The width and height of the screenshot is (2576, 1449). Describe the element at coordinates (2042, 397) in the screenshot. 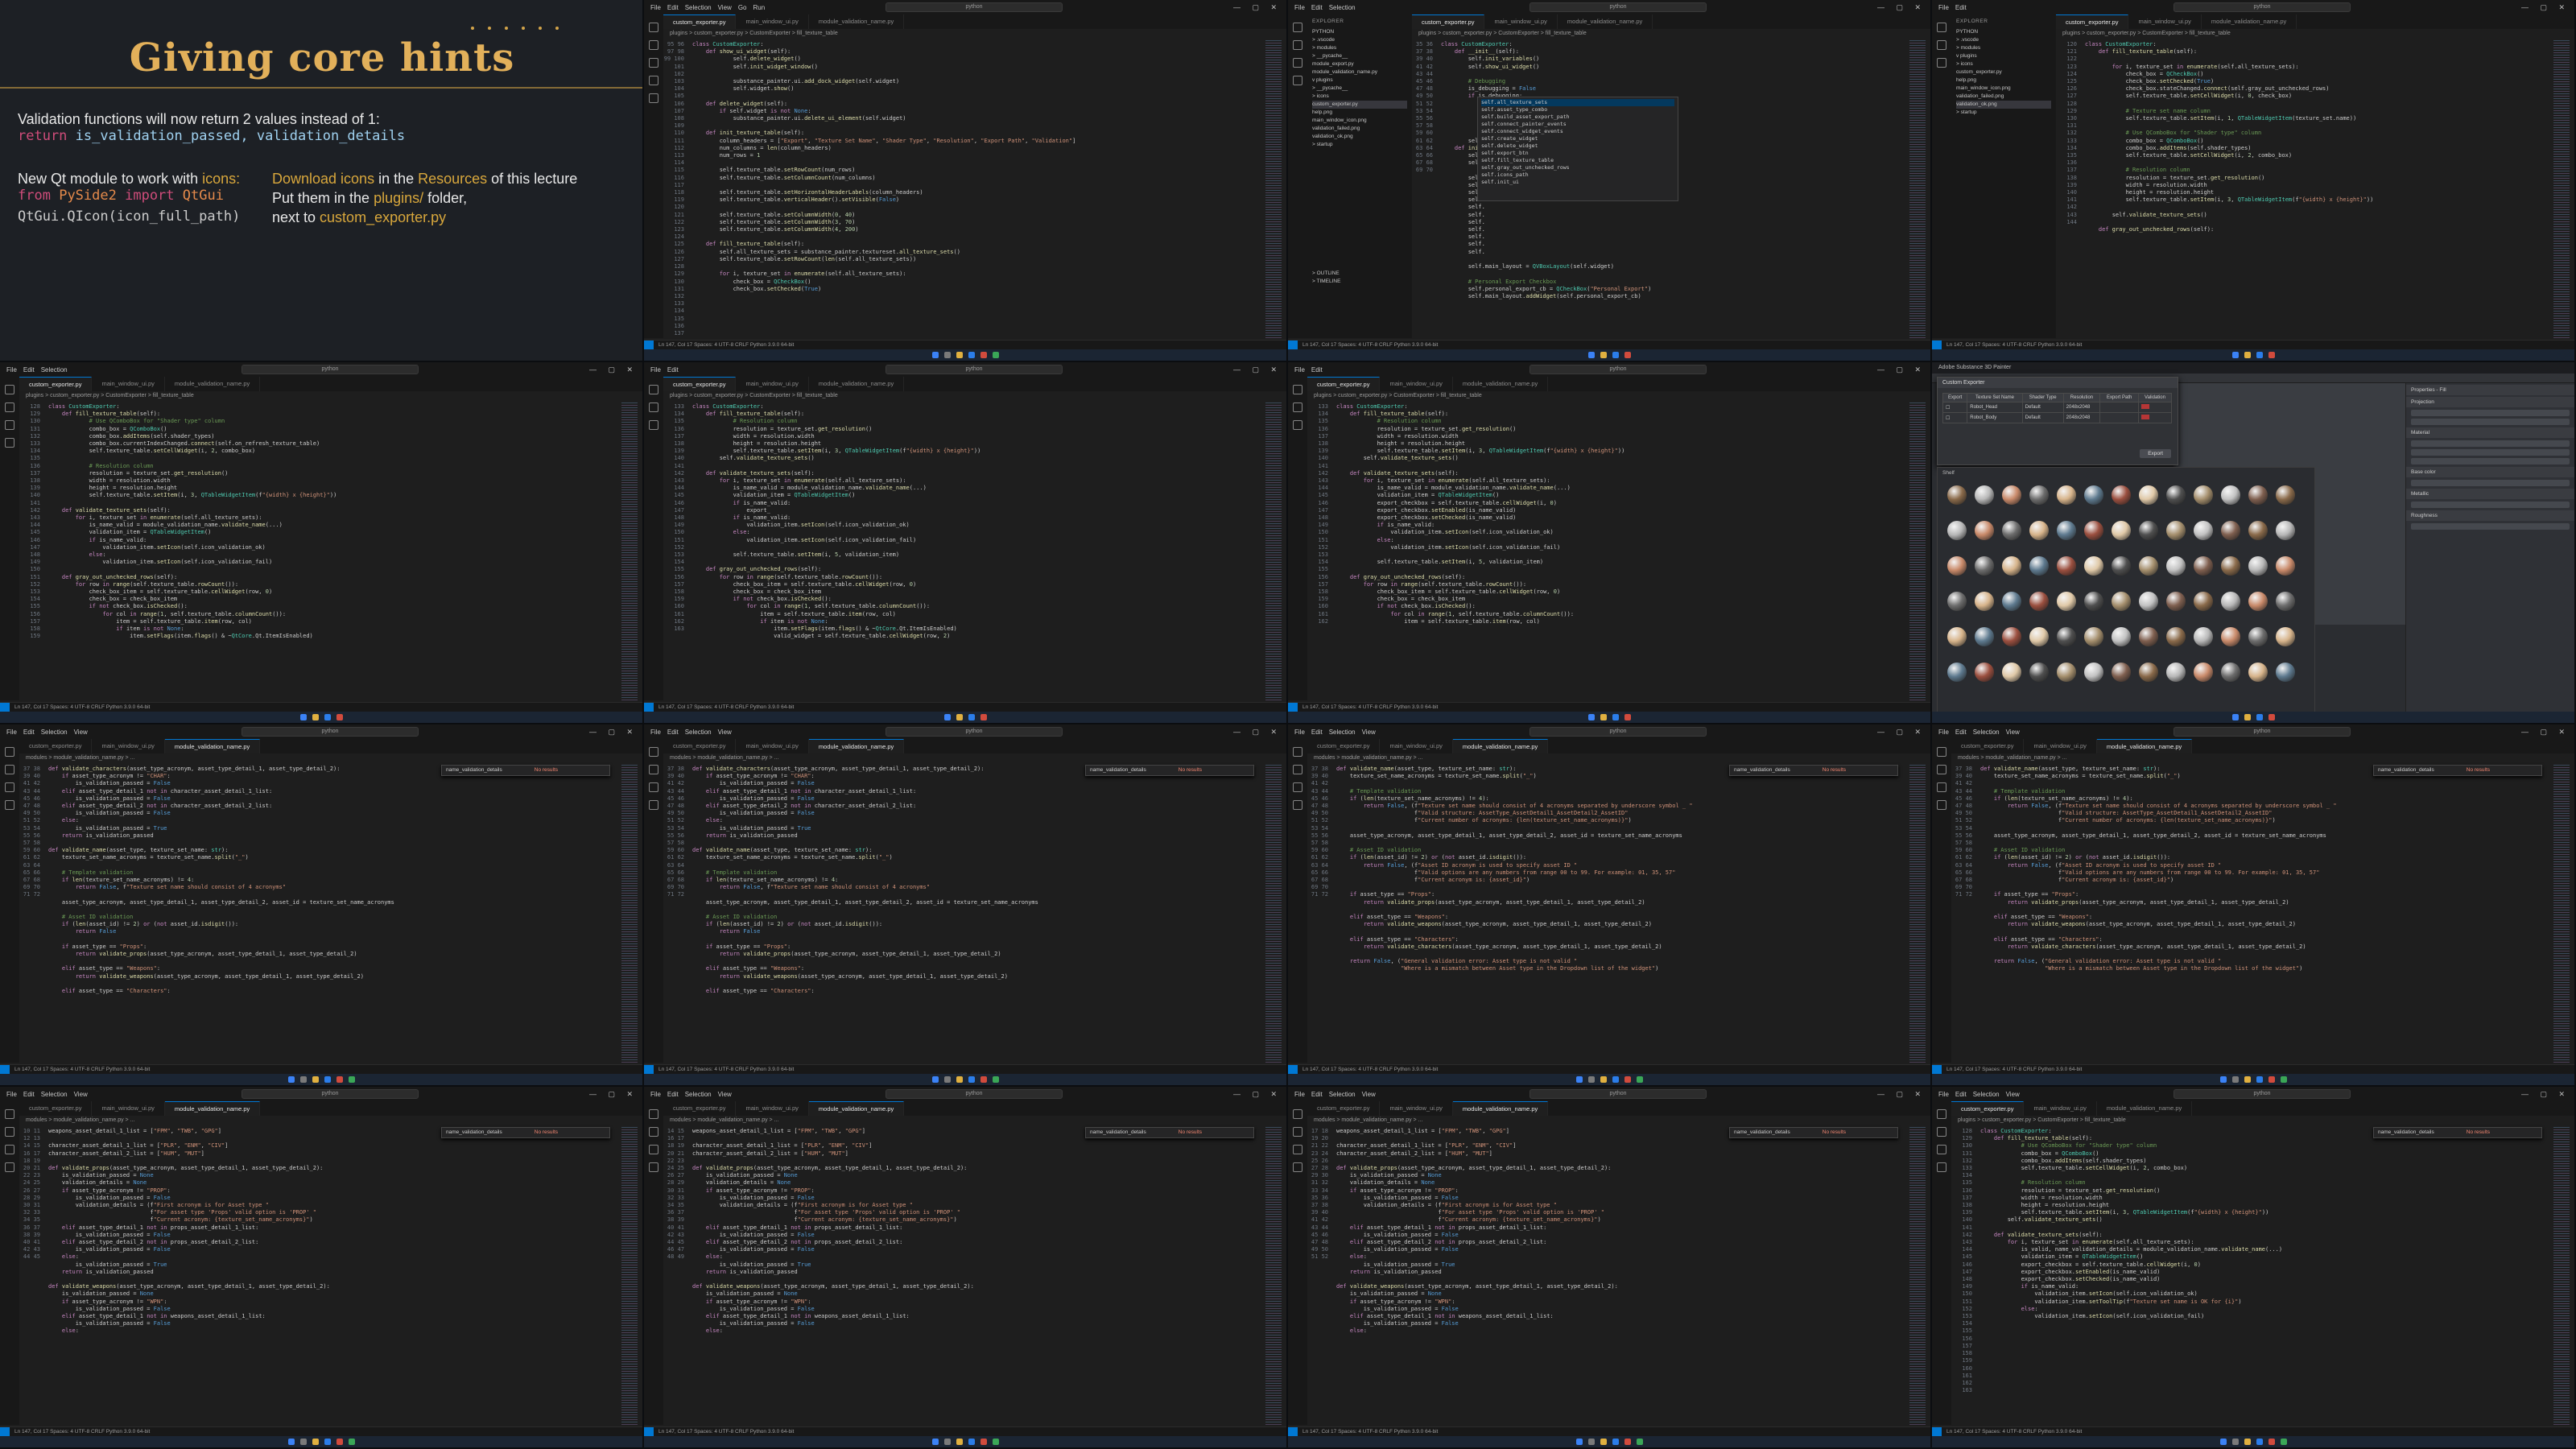

I see `column-header: Shader Type` at that location.